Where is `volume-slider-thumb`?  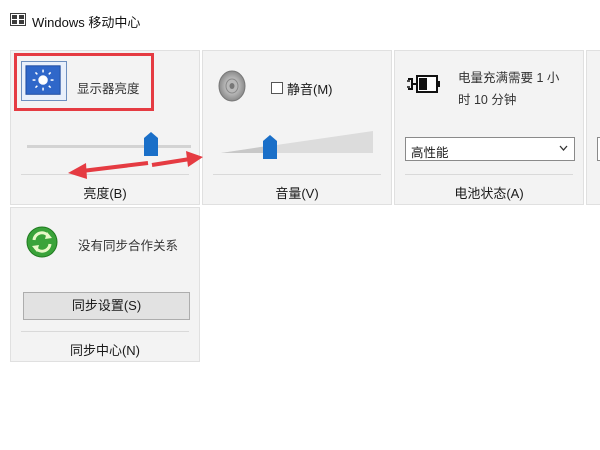
volume-slider-thumb is located at coordinates (270, 147).